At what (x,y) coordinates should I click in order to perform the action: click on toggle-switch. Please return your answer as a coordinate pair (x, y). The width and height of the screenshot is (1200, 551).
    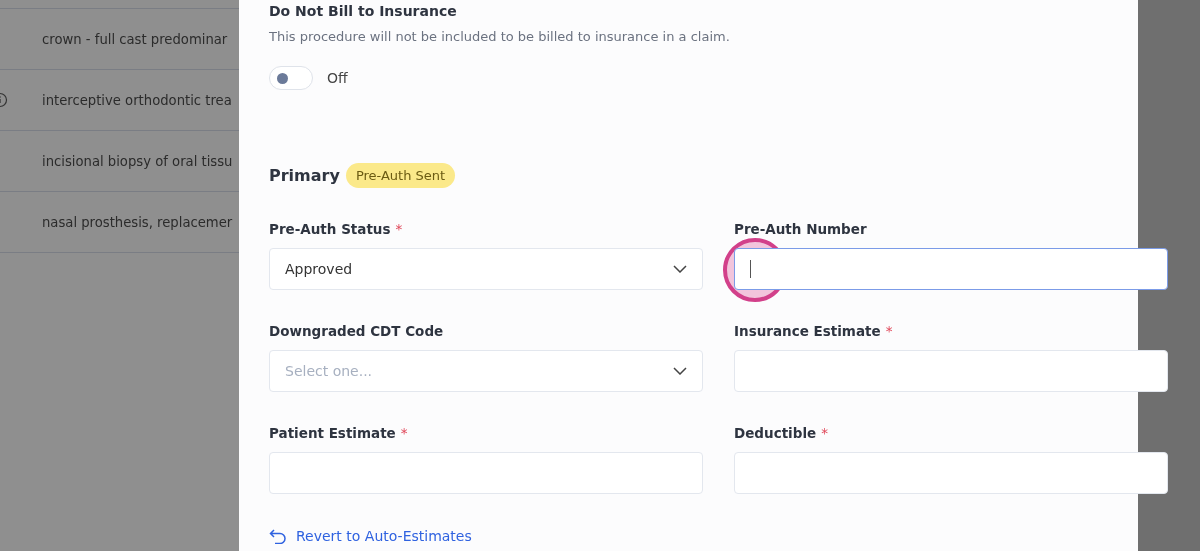
    Looking at the image, I should click on (291, 78).